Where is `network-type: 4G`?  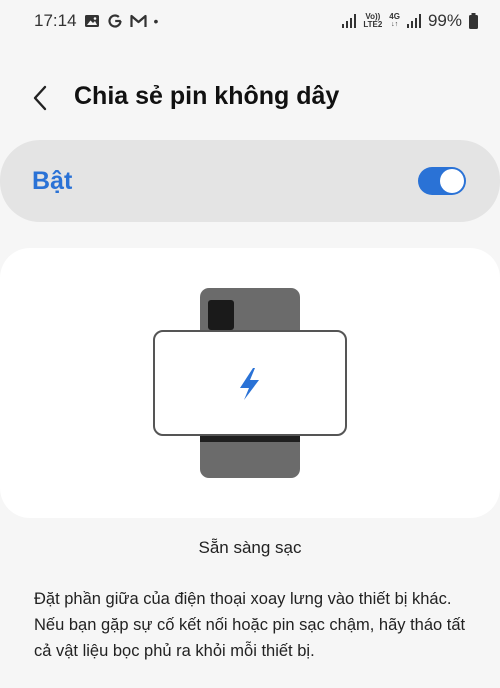
network-type: 4G is located at coordinates (394, 16).